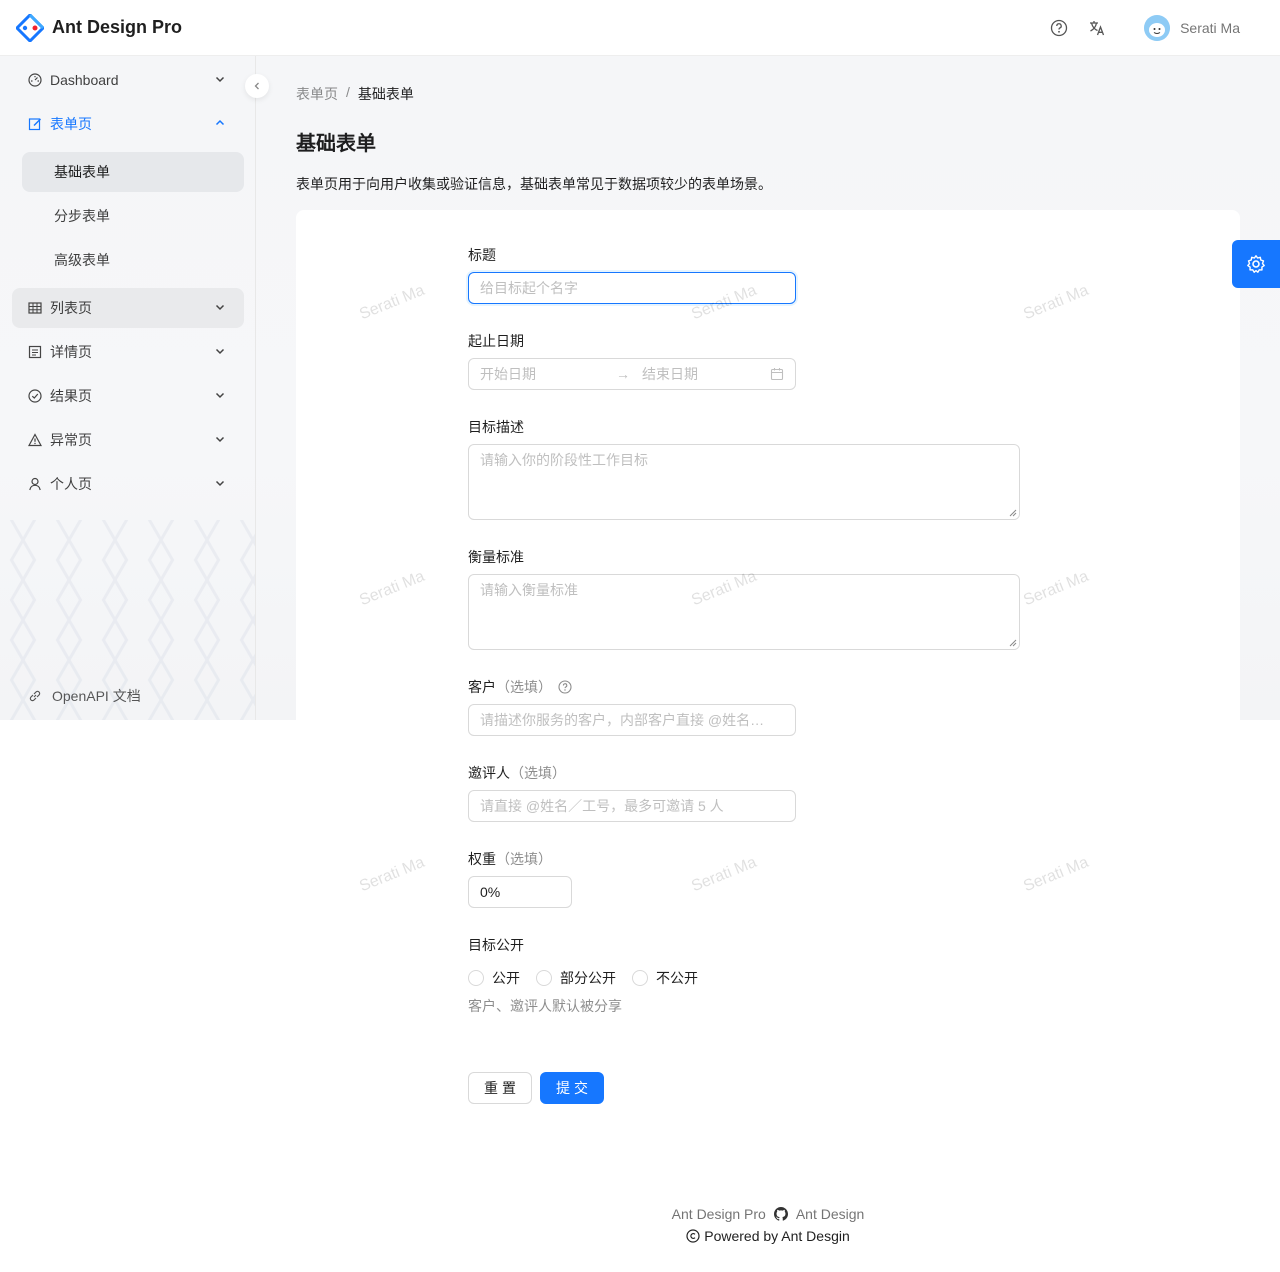 This screenshot has width=1280, height=1272. Describe the element at coordinates (1210, 28) in the screenshot. I see `user-name: Serati Ma` at that location.